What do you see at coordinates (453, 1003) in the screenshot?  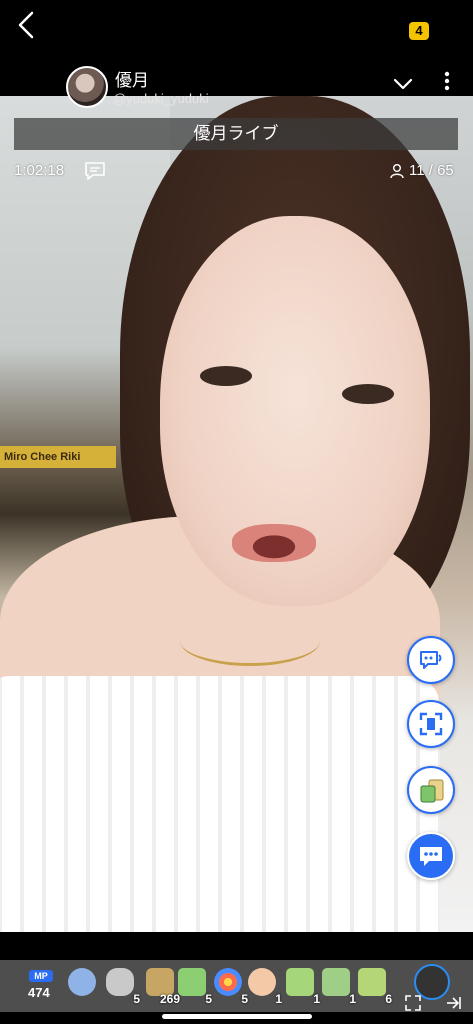 I see `next-arrow-icon` at bounding box center [453, 1003].